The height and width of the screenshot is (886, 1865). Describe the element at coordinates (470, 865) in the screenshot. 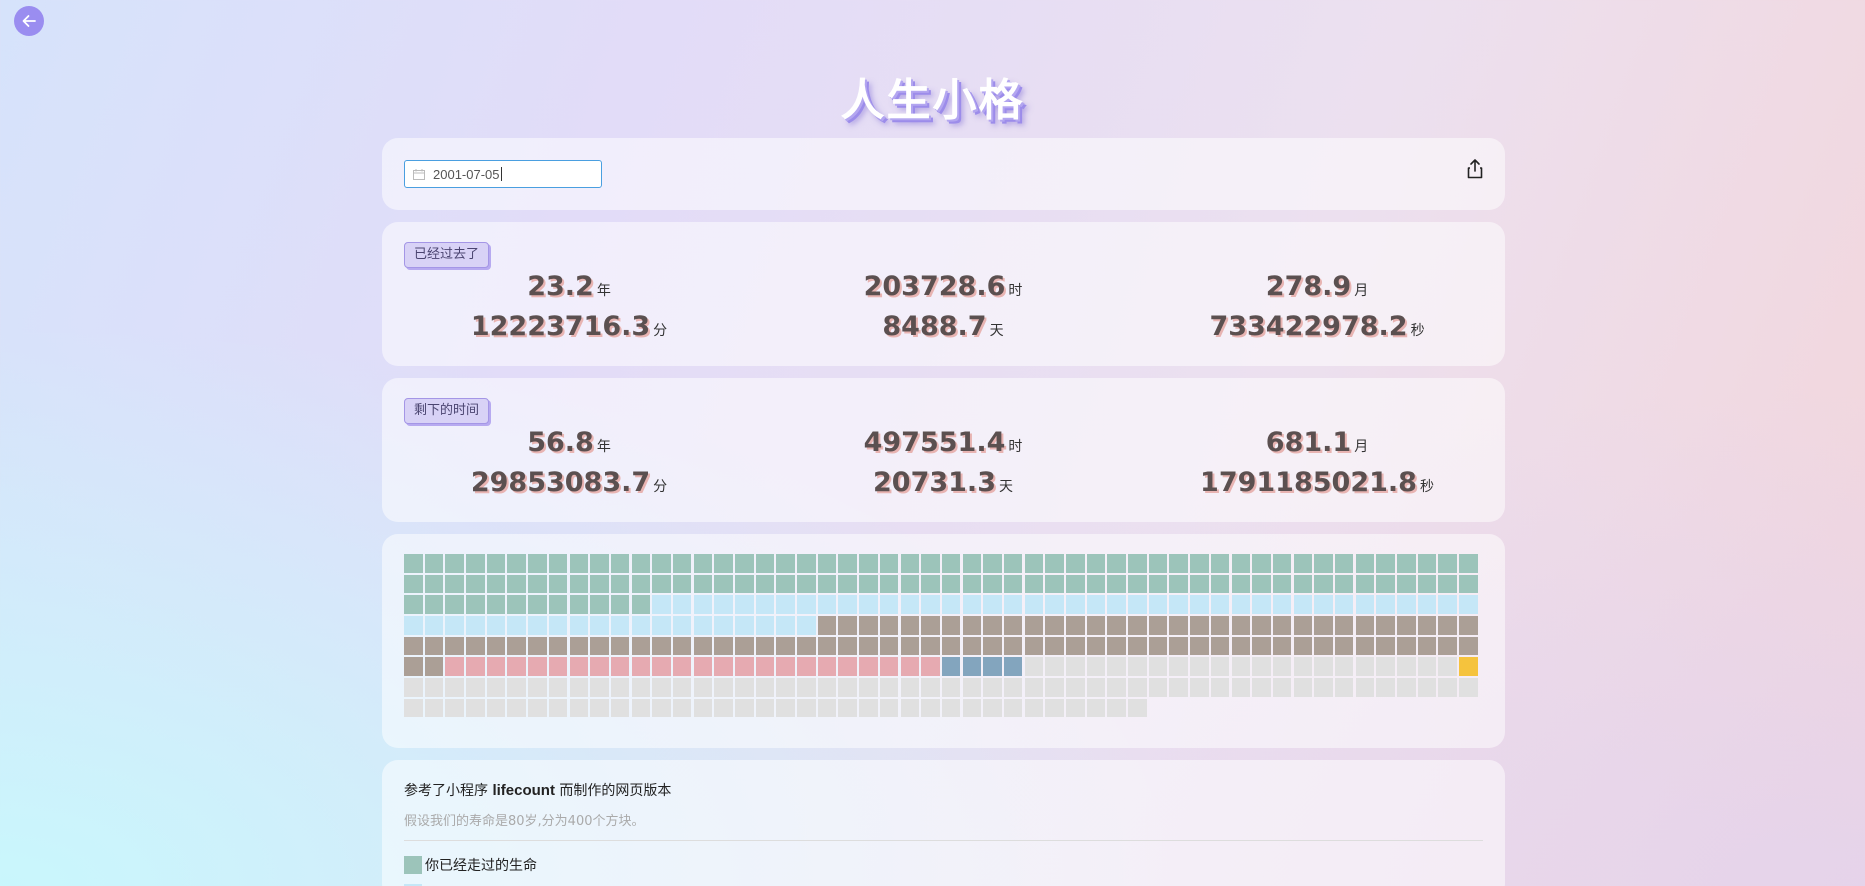

I see `legend-item-passed: 你已经走过的生命` at that location.